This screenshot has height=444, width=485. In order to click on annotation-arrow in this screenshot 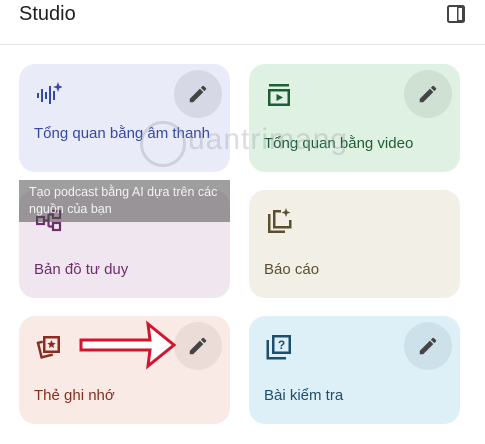, I will do `click(128, 345)`.